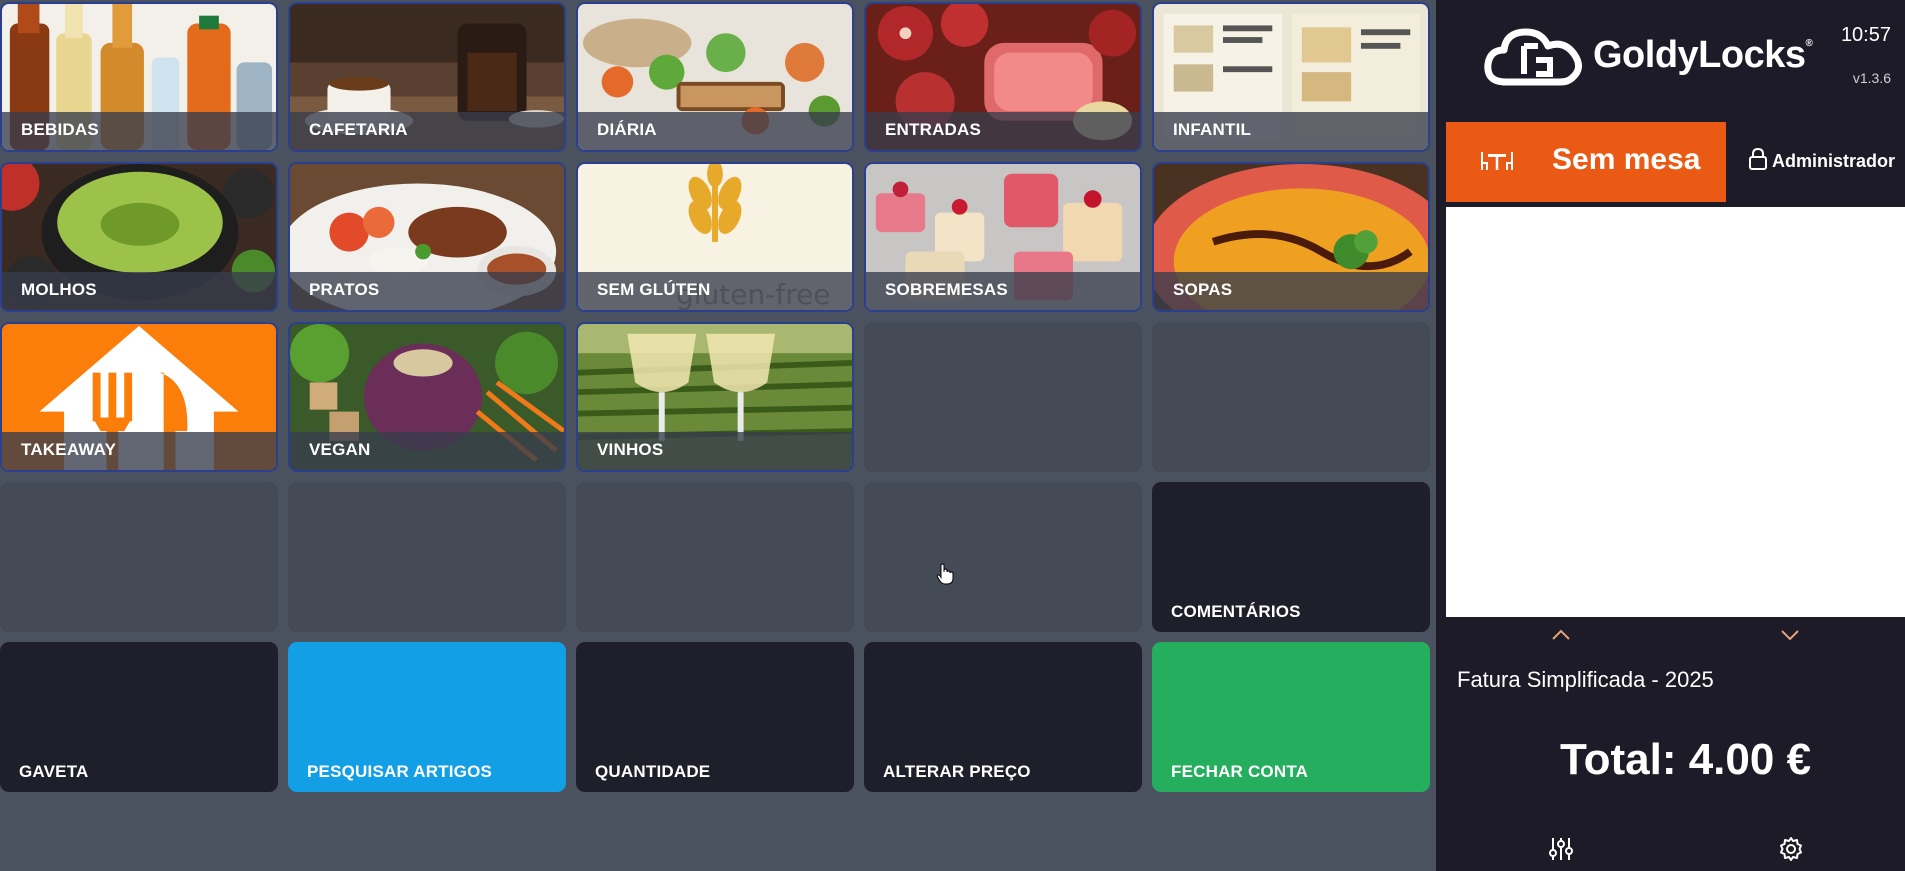 Image resolution: width=1905 pixels, height=871 pixels. What do you see at coordinates (715, 77) in the screenshot?
I see `category-tile-diaria: DIÁRIA` at bounding box center [715, 77].